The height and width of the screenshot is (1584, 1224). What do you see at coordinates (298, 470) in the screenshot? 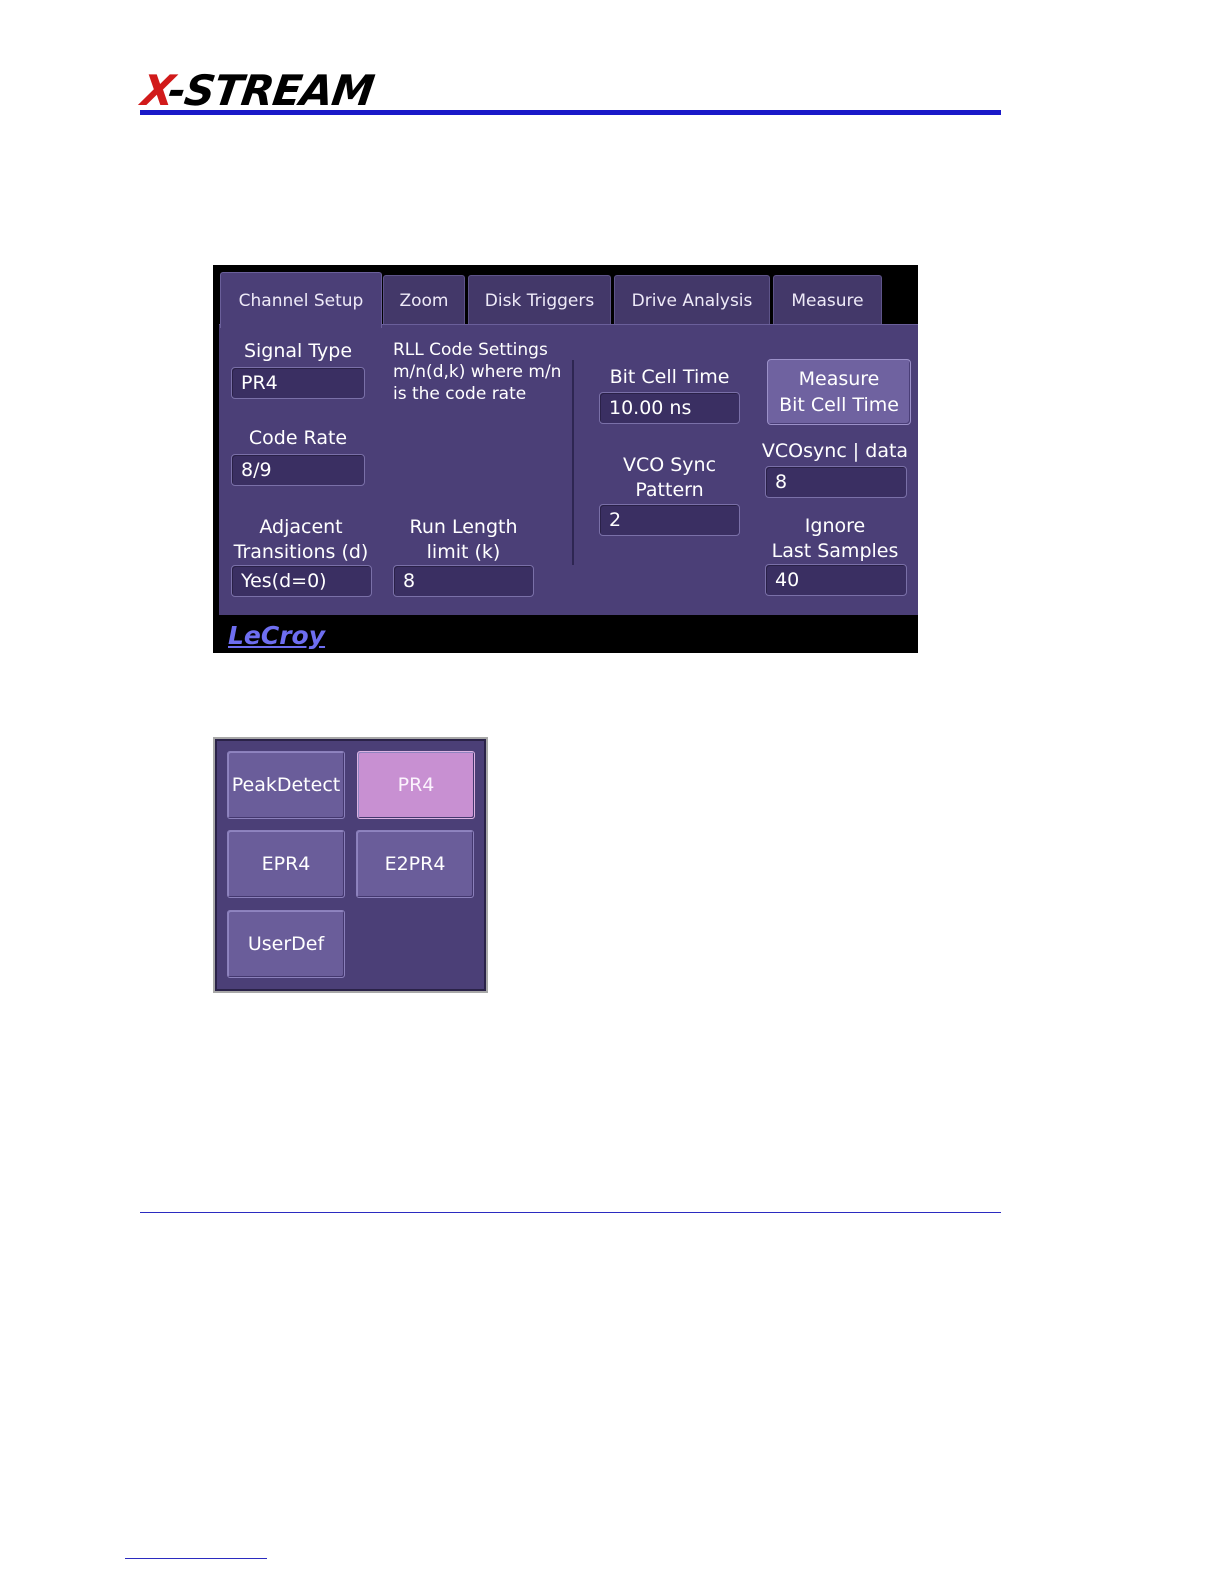
I see `code-rate-field: 8/9` at bounding box center [298, 470].